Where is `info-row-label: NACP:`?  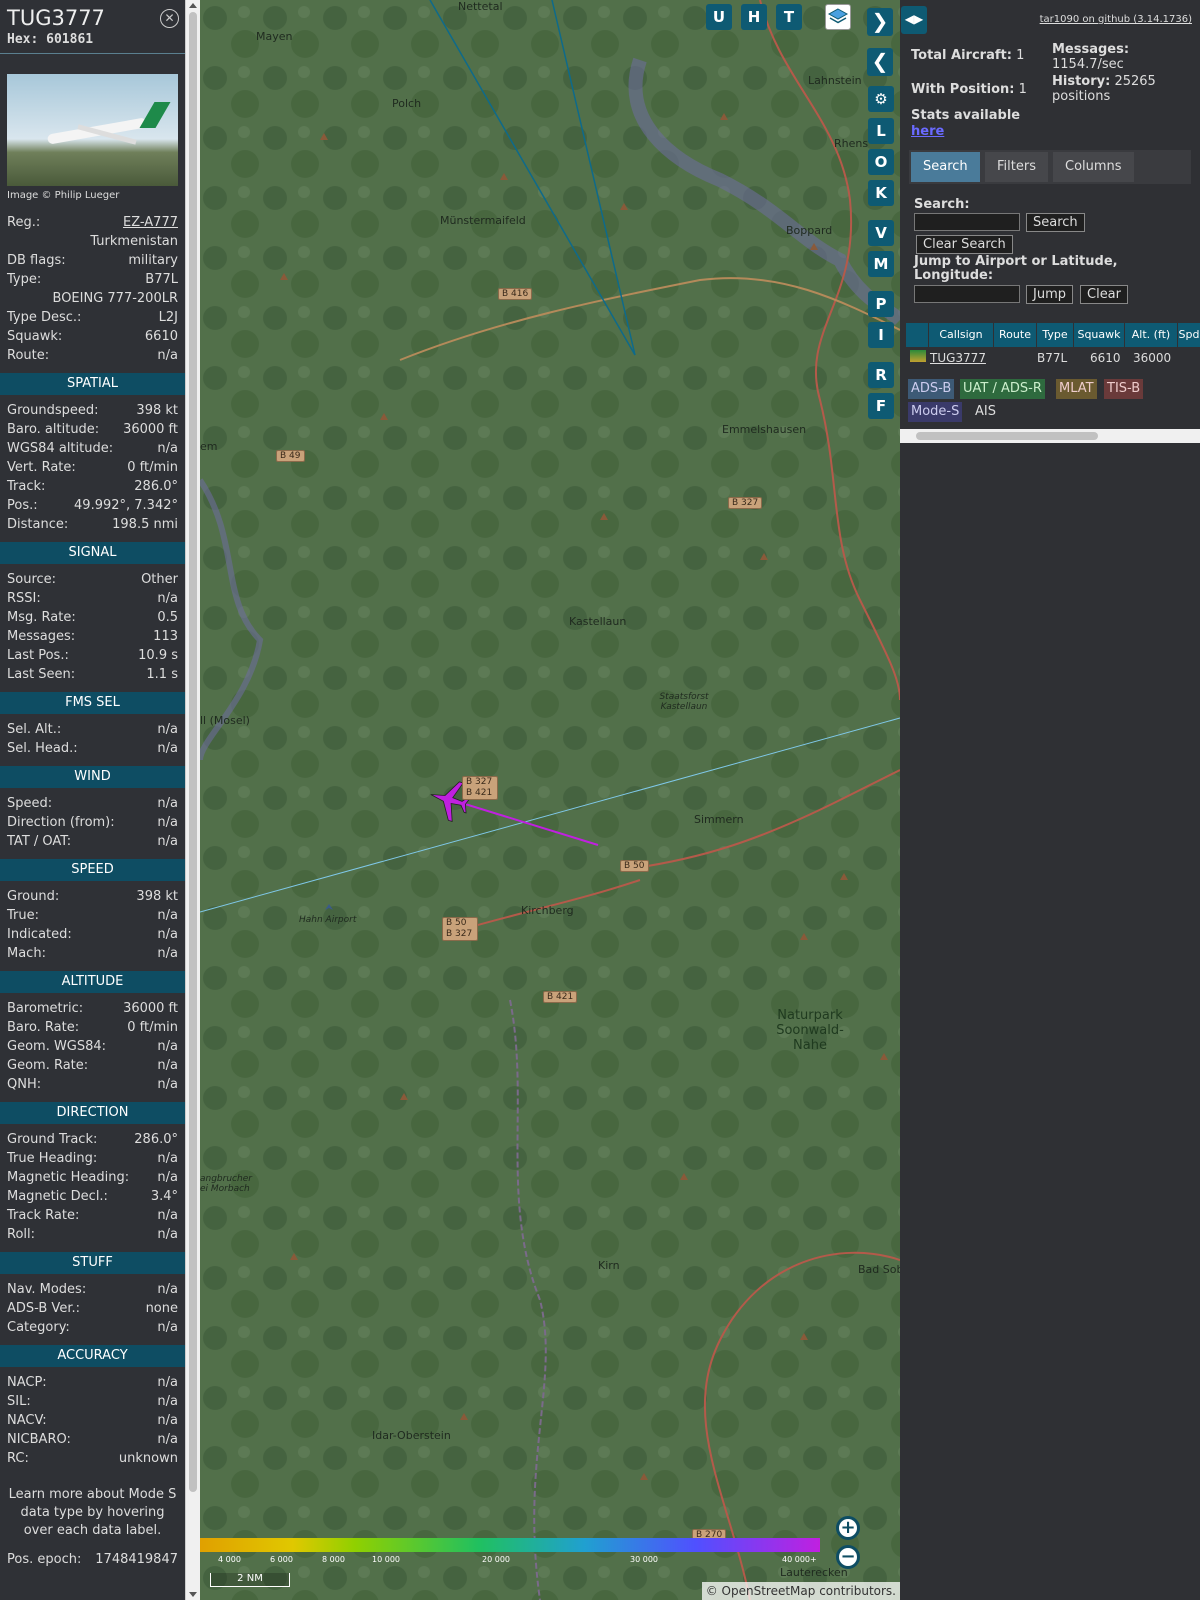
info-row-label: NACP: is located at coordinates (27, 1382).